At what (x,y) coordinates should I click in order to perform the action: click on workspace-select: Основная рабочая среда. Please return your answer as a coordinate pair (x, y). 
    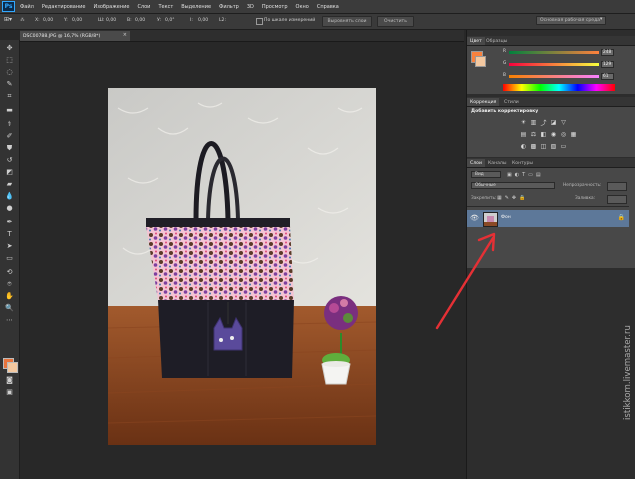
    Looking at the image, I should click on (571, 20).